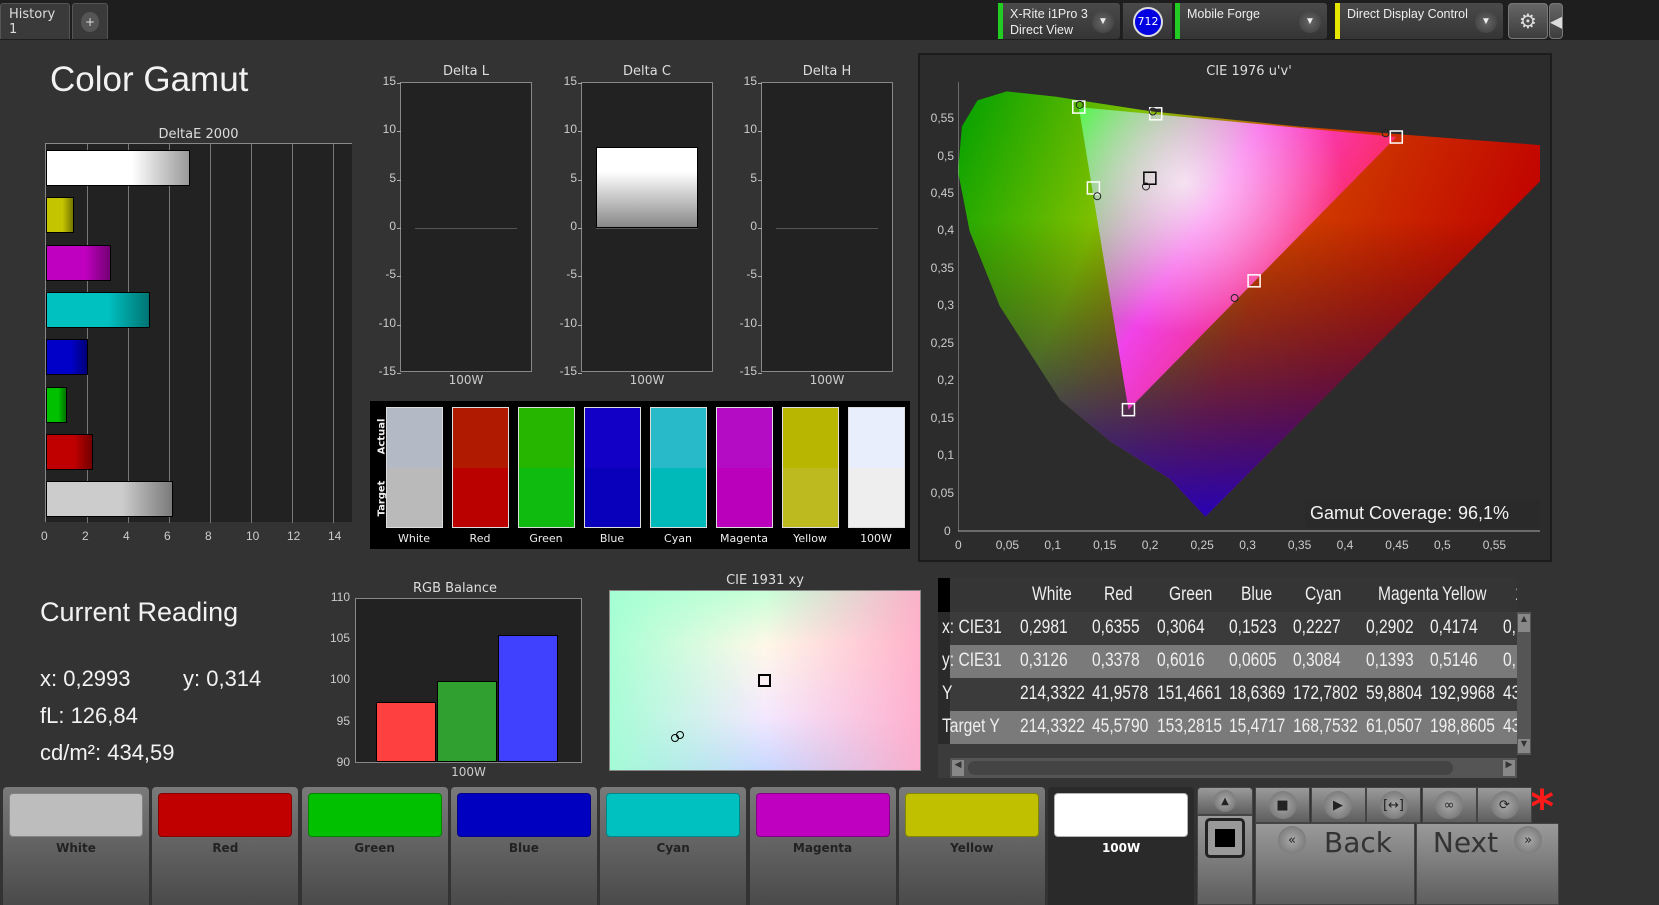 Image resolution: width=1659 pixels, height=905 pixels. What do you see at coordinates (107, 752) in the screenshot?
I see `reading-cdm2: cd/m²: 434,59` at bounding box center [107, 752].